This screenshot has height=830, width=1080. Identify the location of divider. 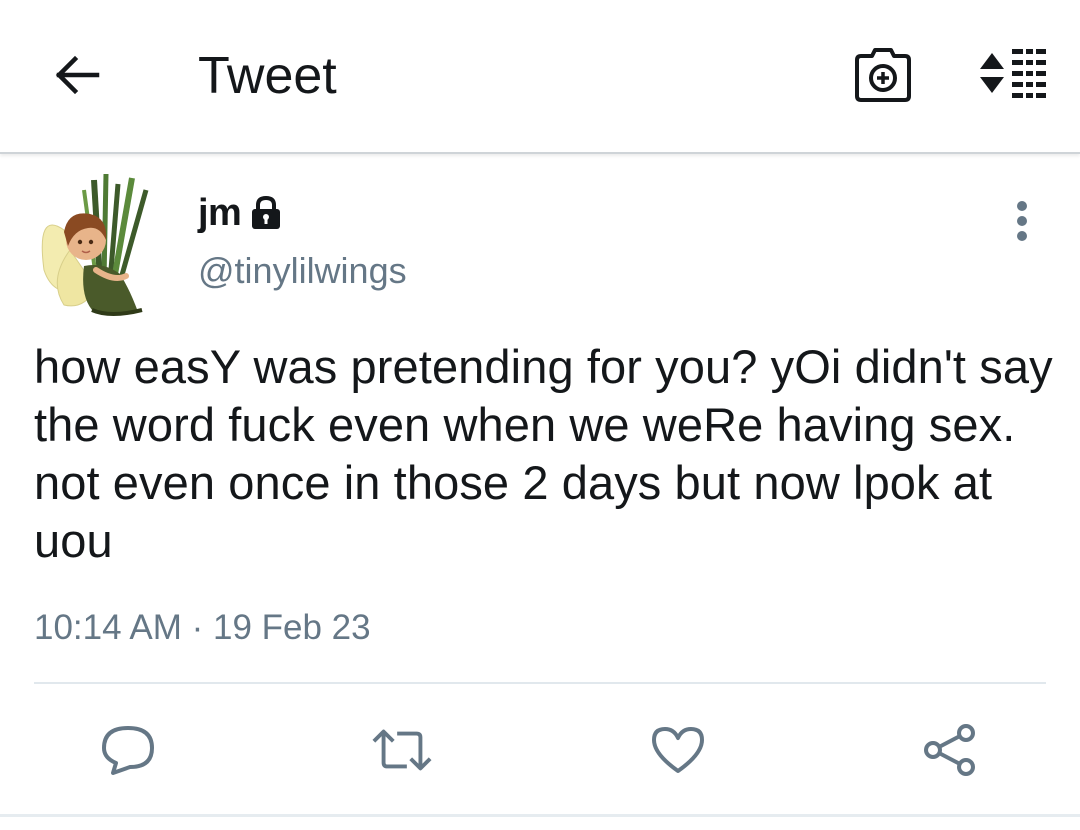
(540, 683).